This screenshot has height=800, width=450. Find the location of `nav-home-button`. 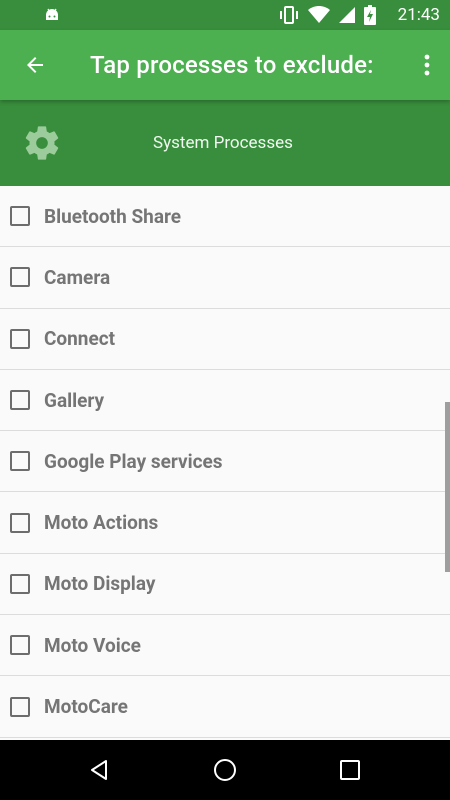

nav-home-button is located at coordinates (225, 770).